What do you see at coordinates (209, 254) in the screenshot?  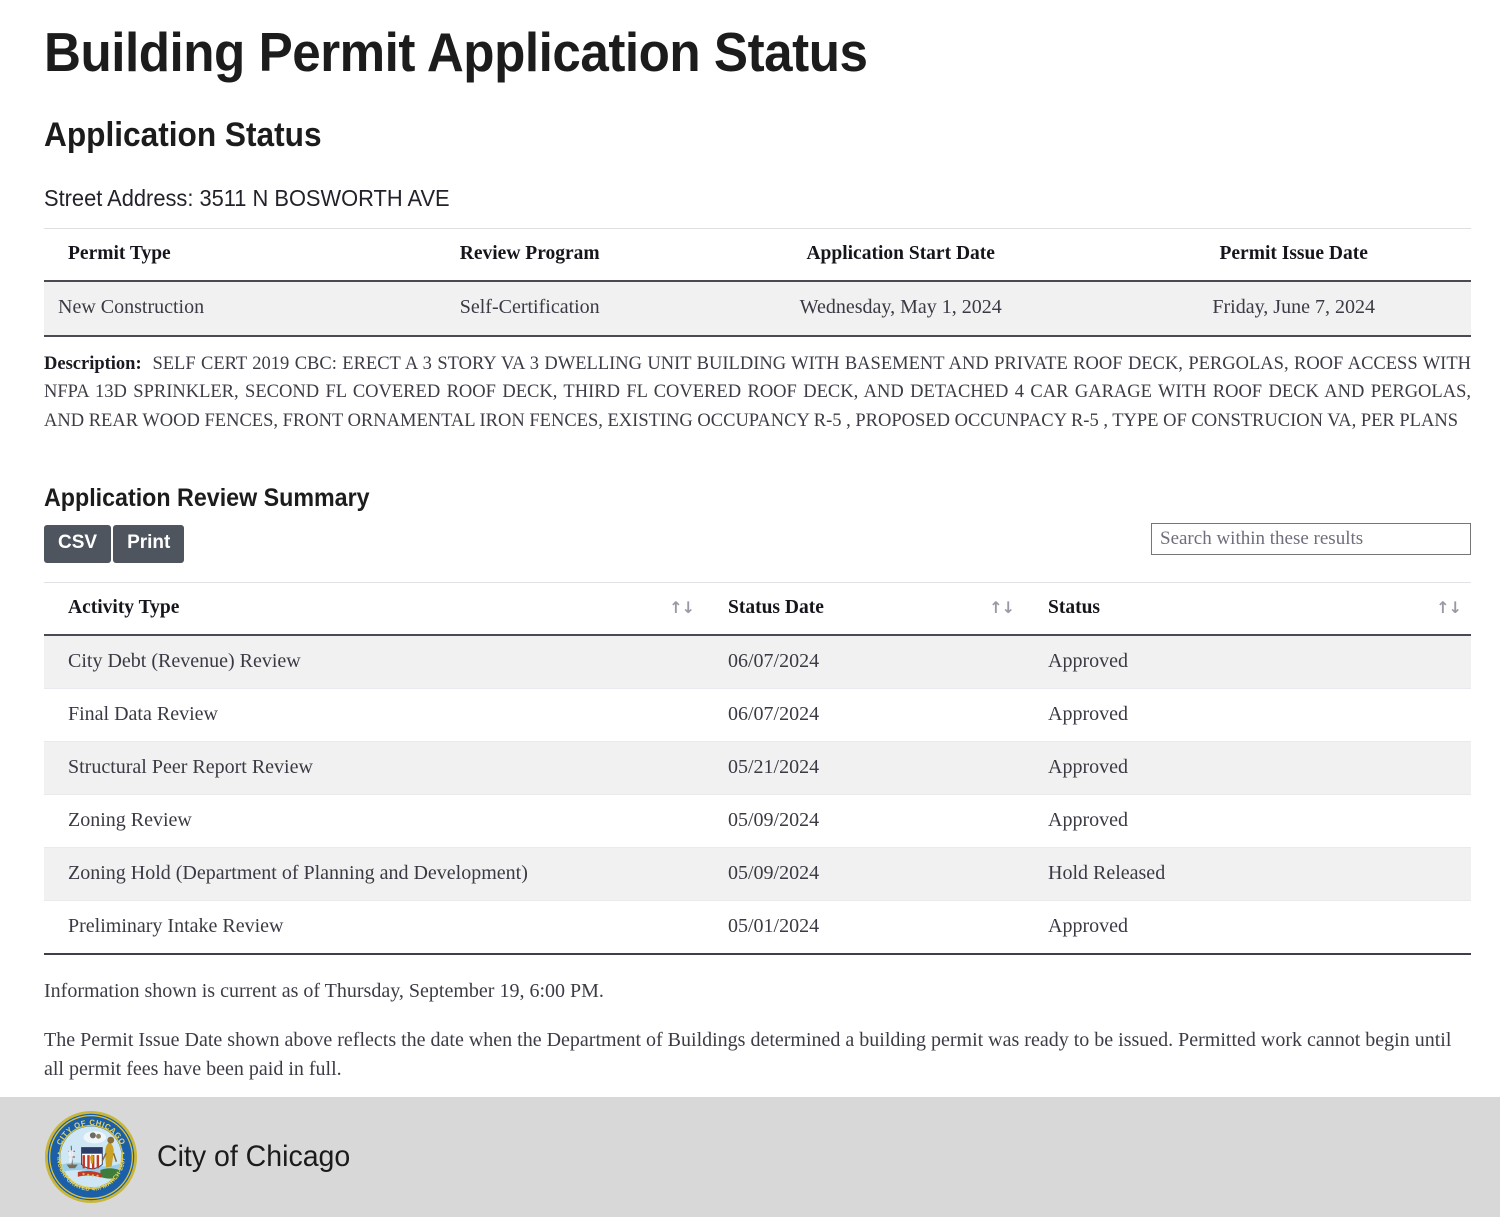 I see `column-header-permit-type: Permit Type` at bounding box center [209, 254].